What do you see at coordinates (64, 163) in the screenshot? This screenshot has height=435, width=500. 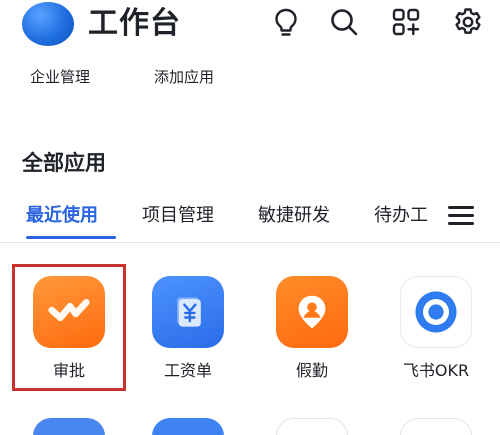 I see `section-title: 全部应用` at bounding box center [64, 163].